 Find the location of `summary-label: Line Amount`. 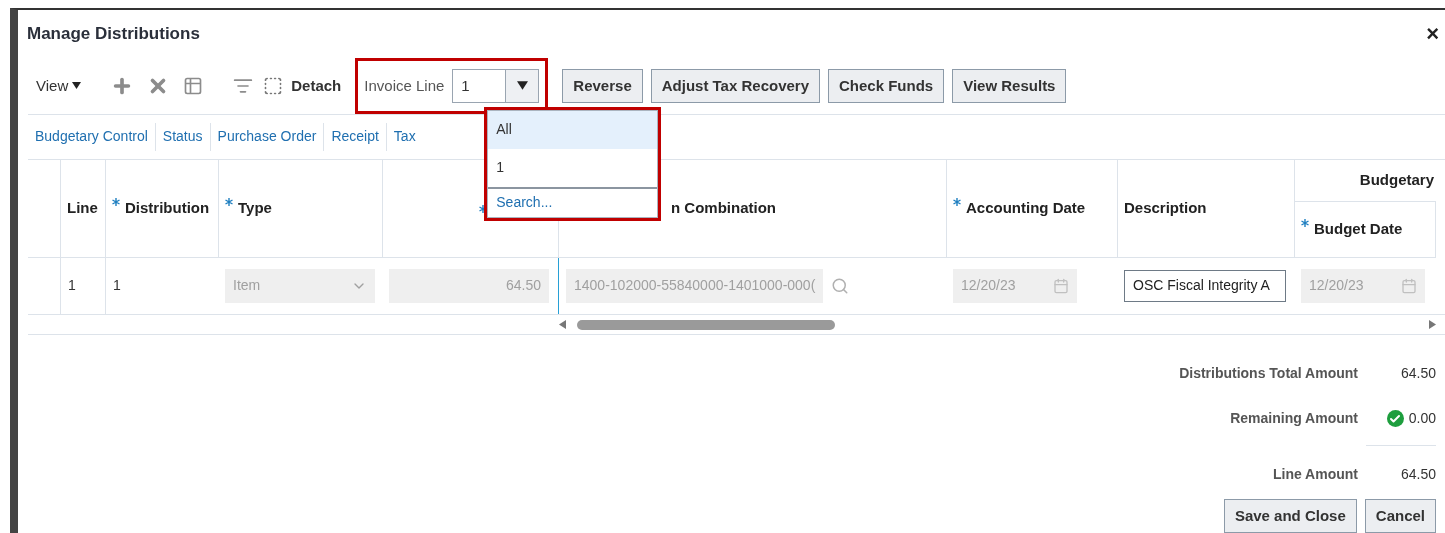

summary-label: Line Amount is located at coordinates (1315, 474).